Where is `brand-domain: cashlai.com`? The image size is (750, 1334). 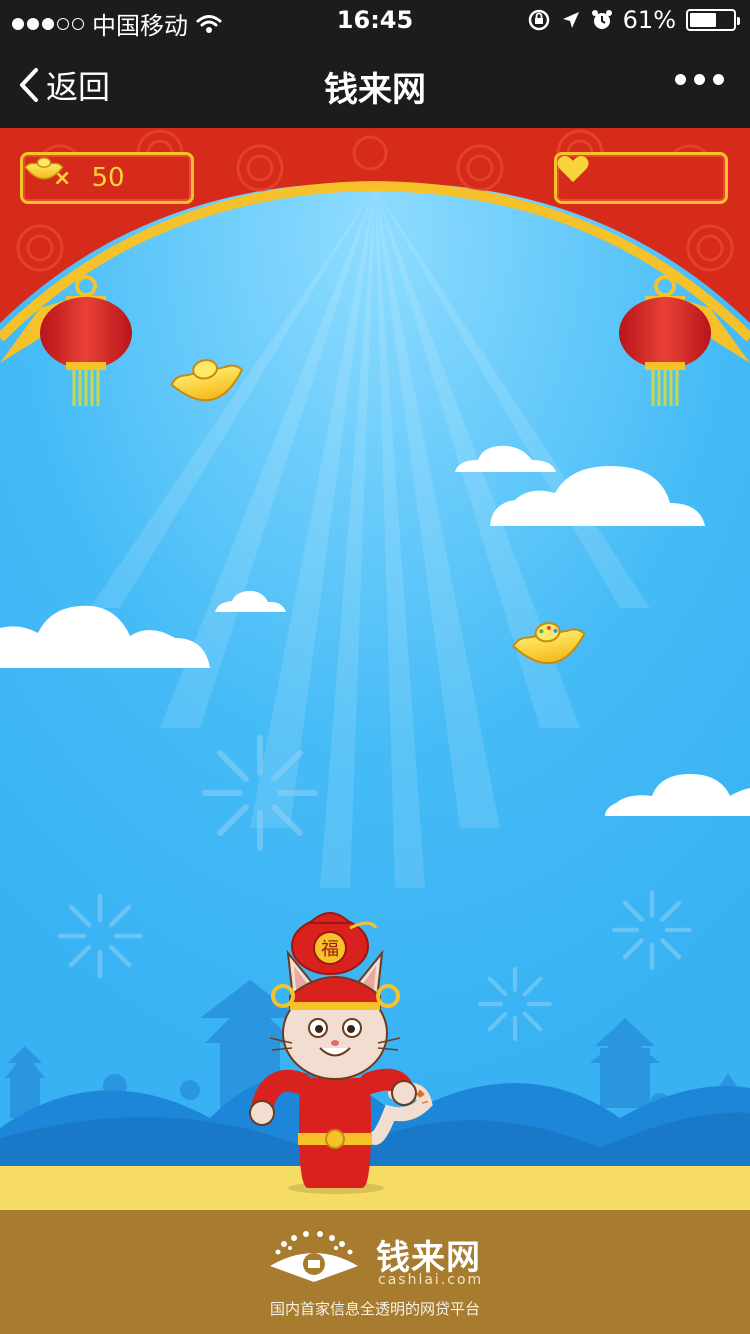
brand-domain: cashlai.com is located at coordinates (431, 1280).